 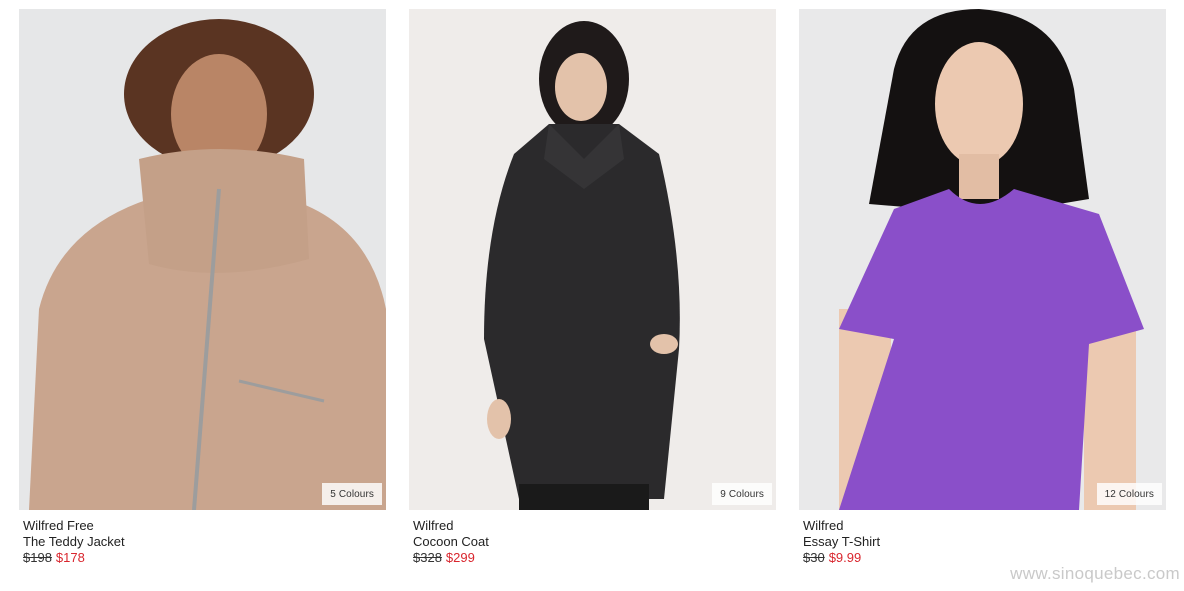 I want to click on original-price: $30, so click(x=814, y=557).